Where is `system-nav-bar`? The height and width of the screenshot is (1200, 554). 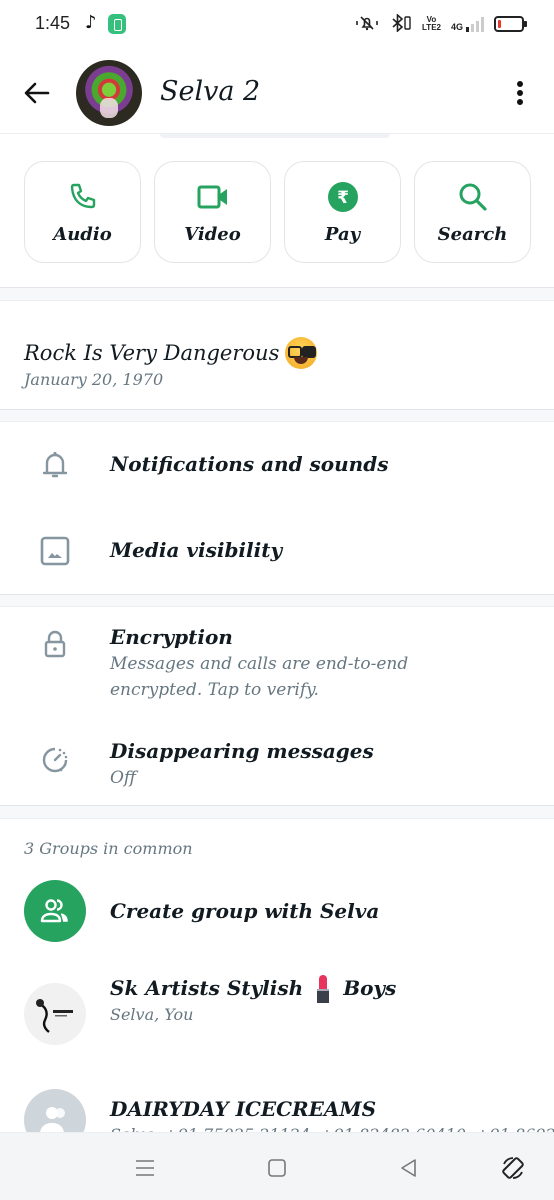 system-nav-bar is located at coordinates (277, 1166).